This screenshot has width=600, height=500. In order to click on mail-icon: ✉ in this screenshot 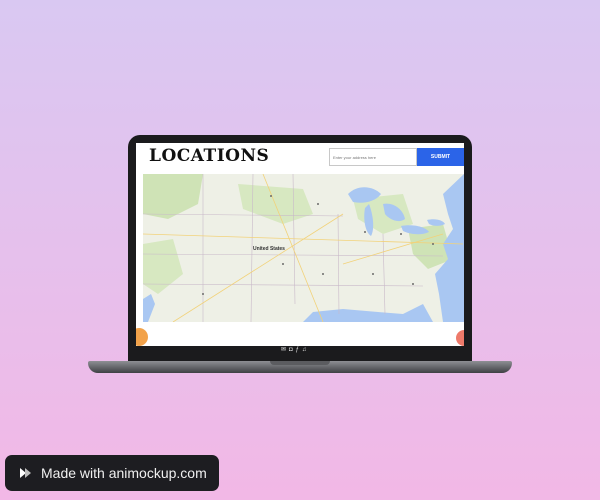, I will do `click(283, 350)`.